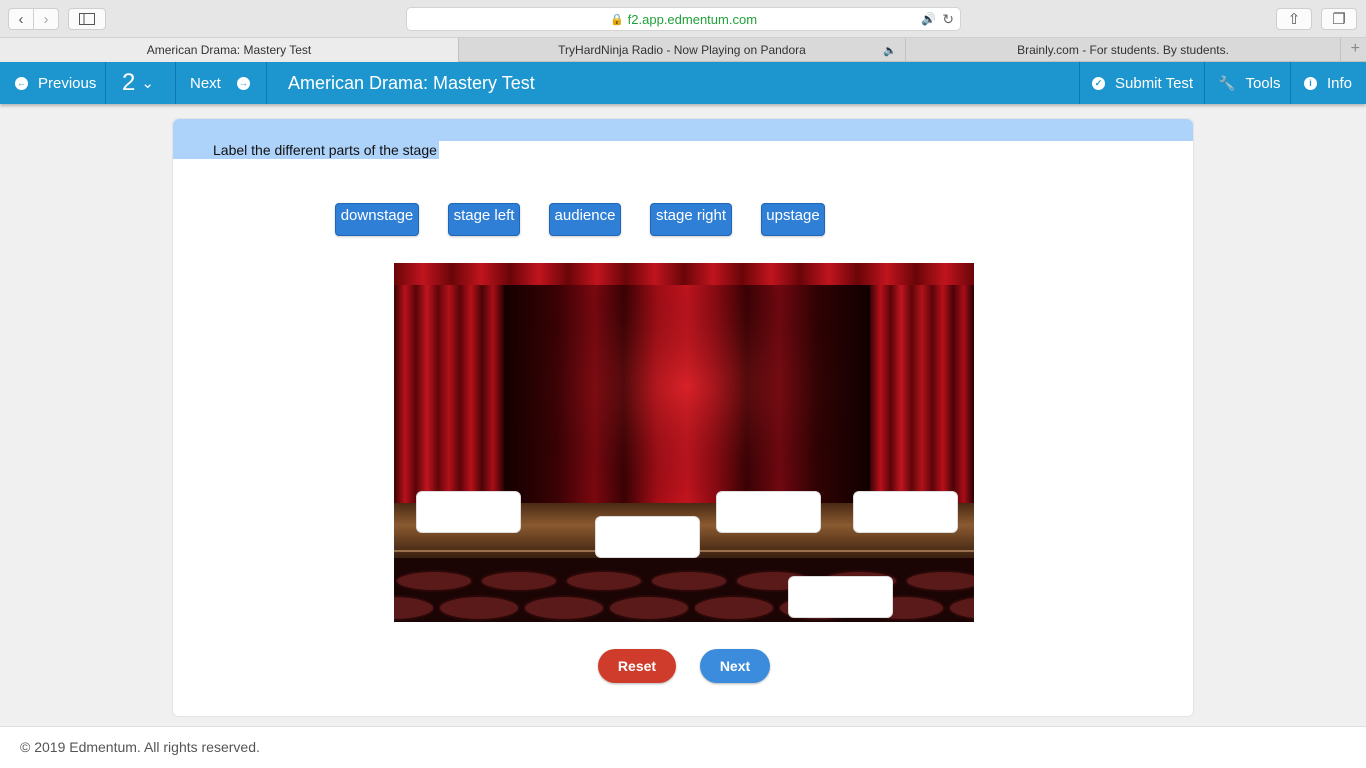 The image size is (1366, 768). Describe the element at coordinates (377, 215) in the screenshot. I see `chip-label: downstage` at that location.